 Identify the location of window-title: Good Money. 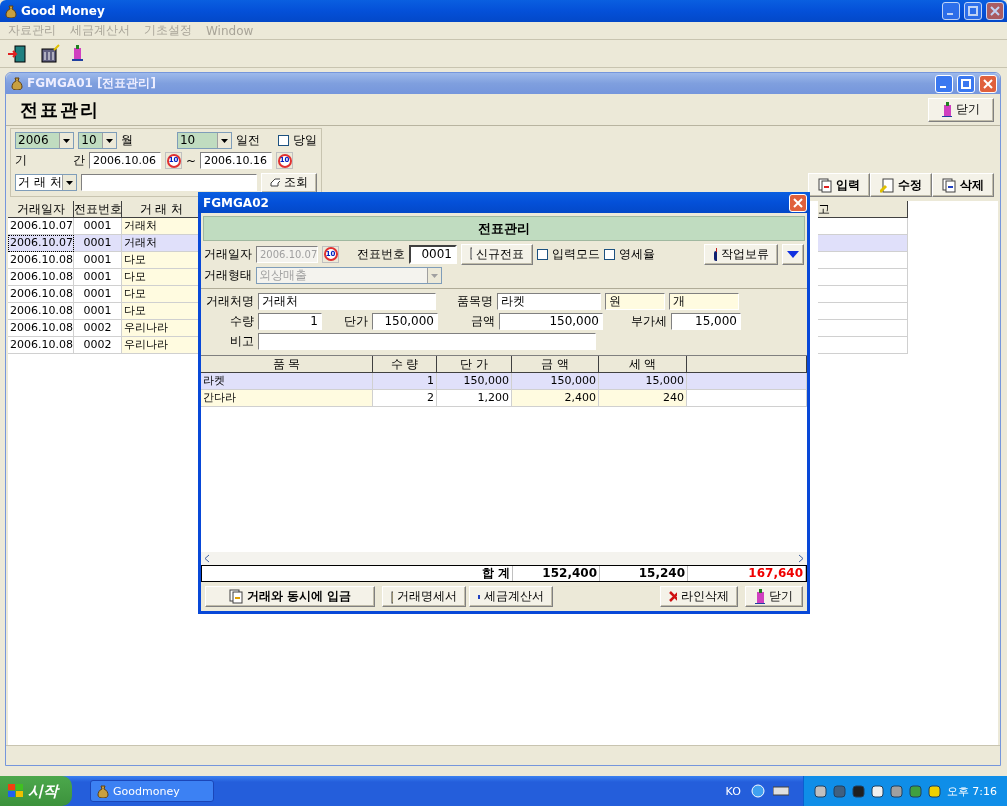
(63, 11).